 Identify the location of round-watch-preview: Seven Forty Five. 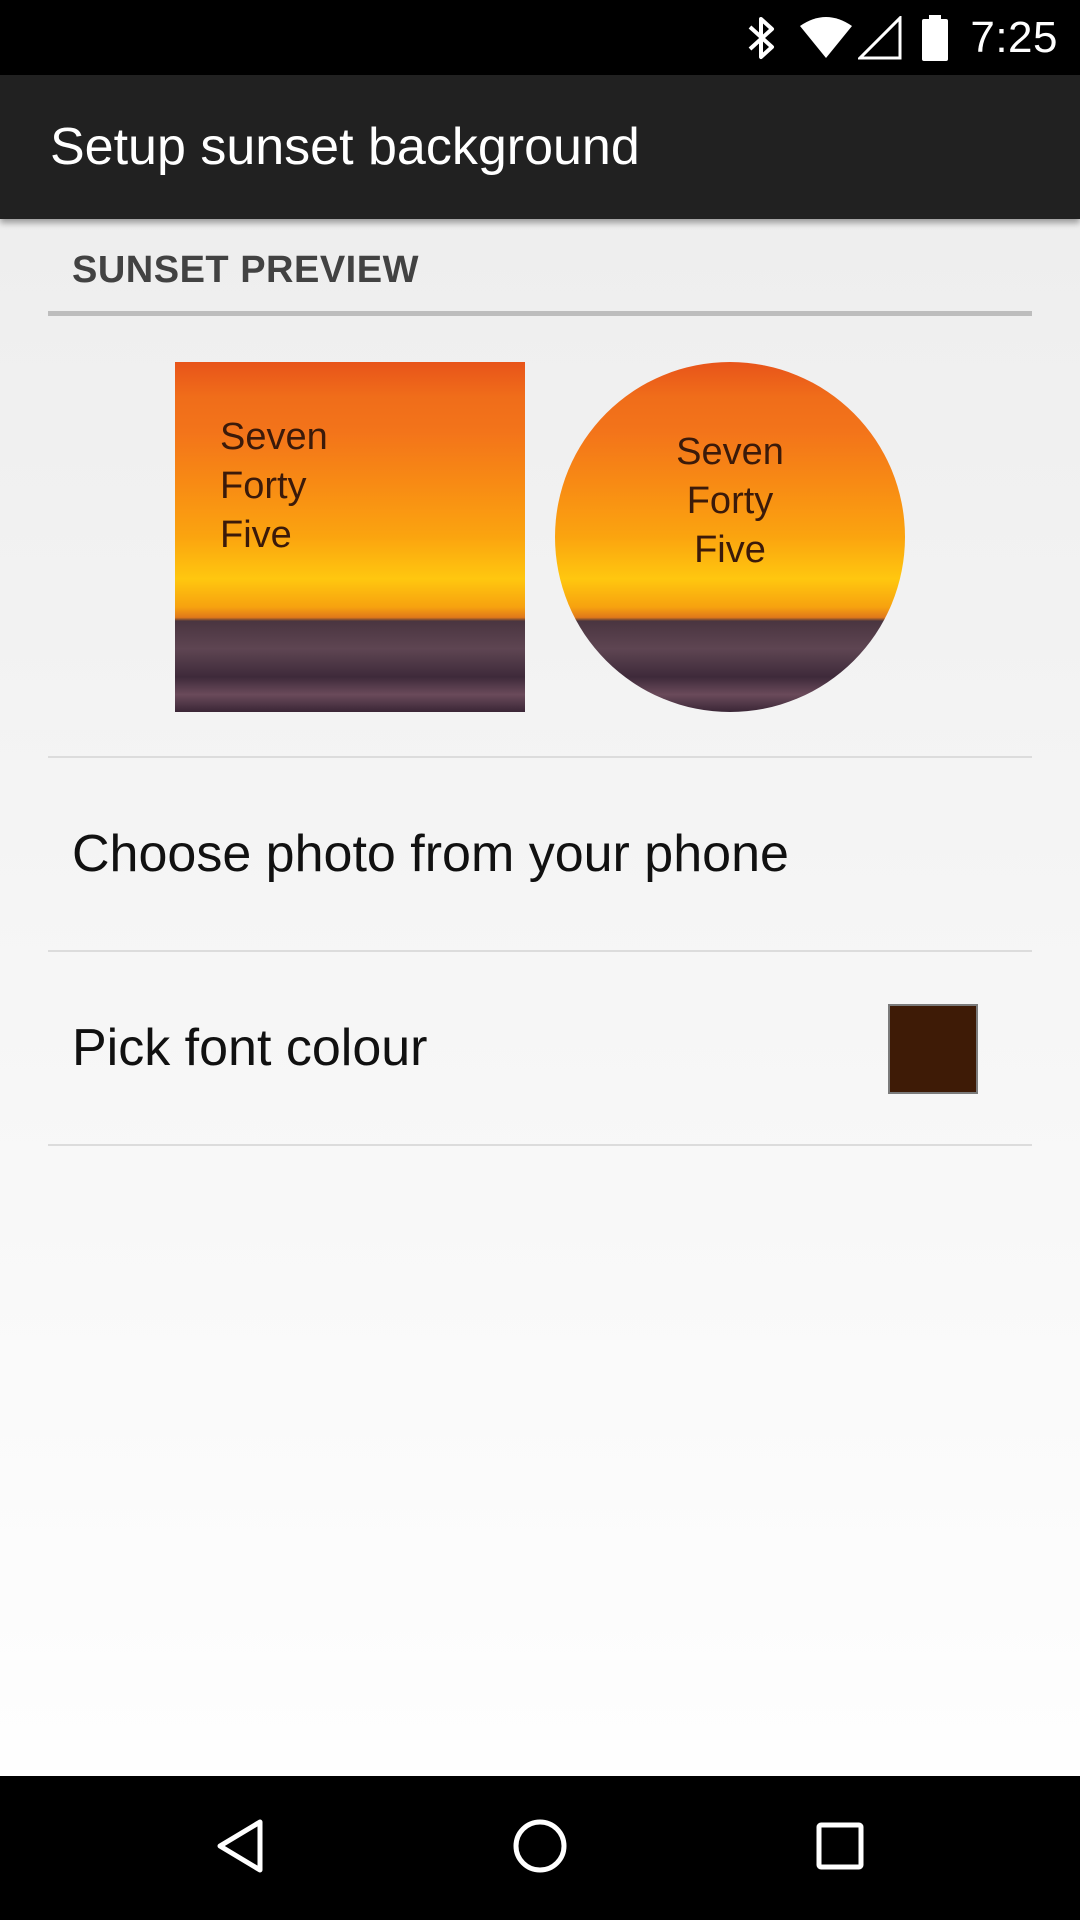
(730, 537).